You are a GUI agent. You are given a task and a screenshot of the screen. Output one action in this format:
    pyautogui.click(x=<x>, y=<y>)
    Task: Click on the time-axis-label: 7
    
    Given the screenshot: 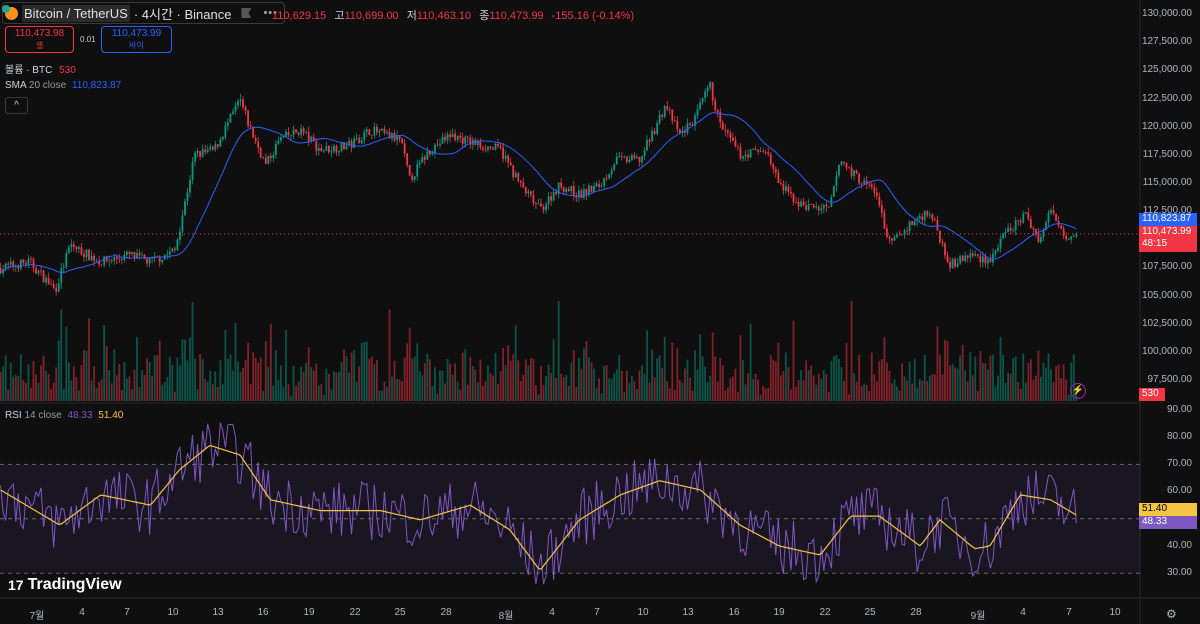 What is the action you would take?
    pyautogui.click(x=597, y=612)
    